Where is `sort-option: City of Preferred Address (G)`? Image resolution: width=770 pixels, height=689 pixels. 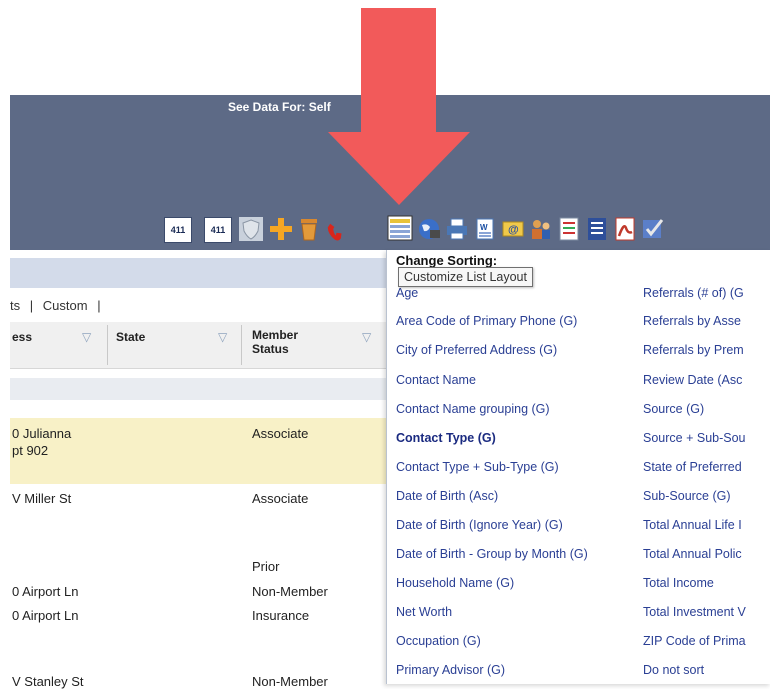
sort-option: City of Preferred Address (G) is located at coordinates (476, 350).